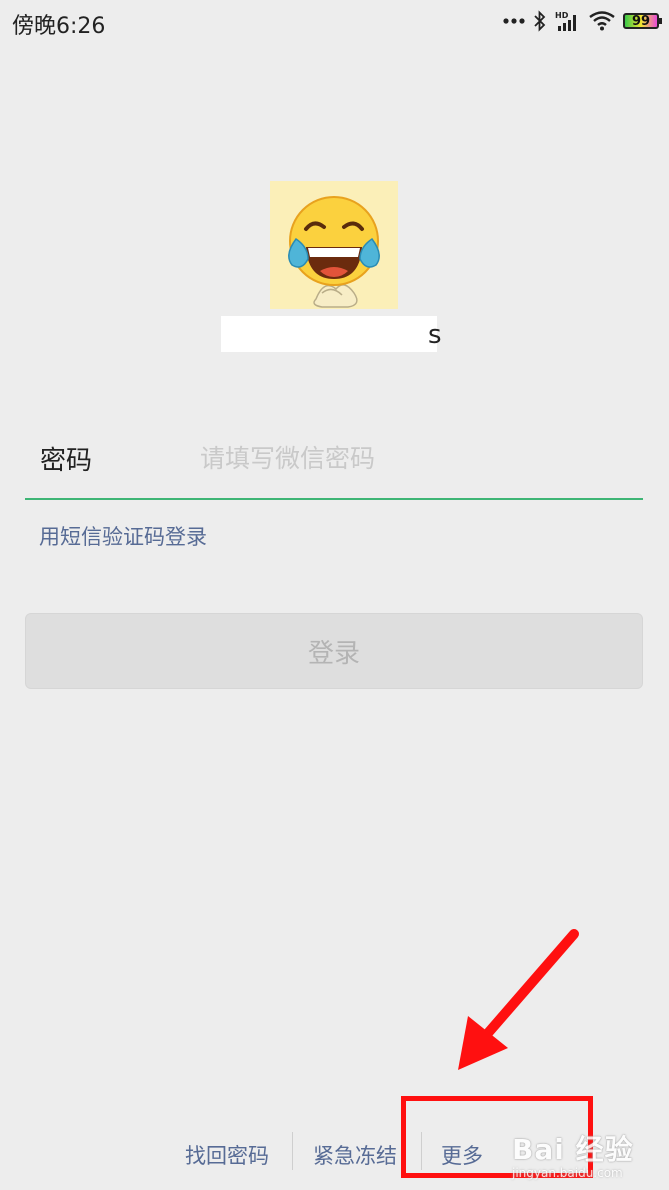 The image size is (669, 1190). What do you see at coordinates (227, 1155) in the screenshot?
I see `recover-password-link: 找回密码` at bounding box center [227, 1155].